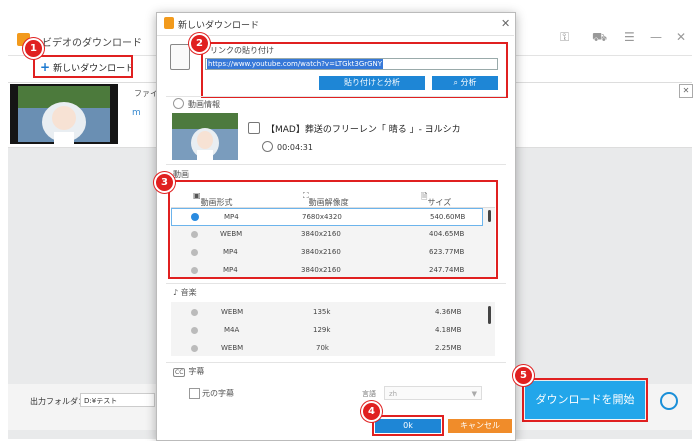 Image resolution: width=700 pixels, height=441 pixels. I want to click on duration-value: 00:04:31, so click(295, 147).